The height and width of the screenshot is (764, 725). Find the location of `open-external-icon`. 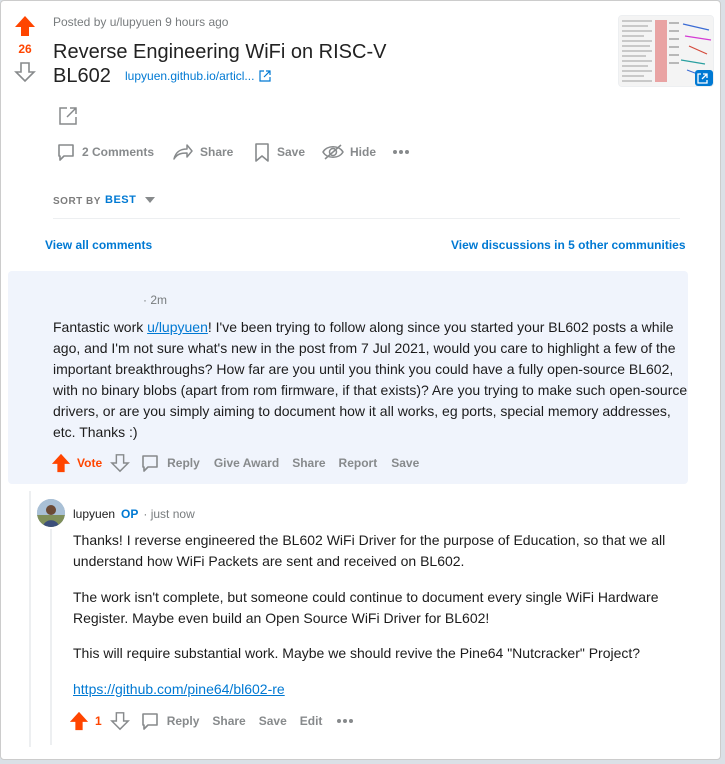

open-external-icon is located at coordinates (68, 116).